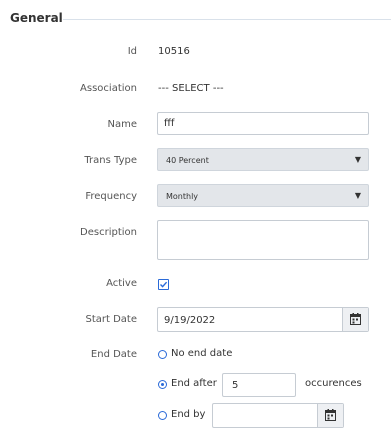  I want to click on id-label: Id, so click(132, 51).